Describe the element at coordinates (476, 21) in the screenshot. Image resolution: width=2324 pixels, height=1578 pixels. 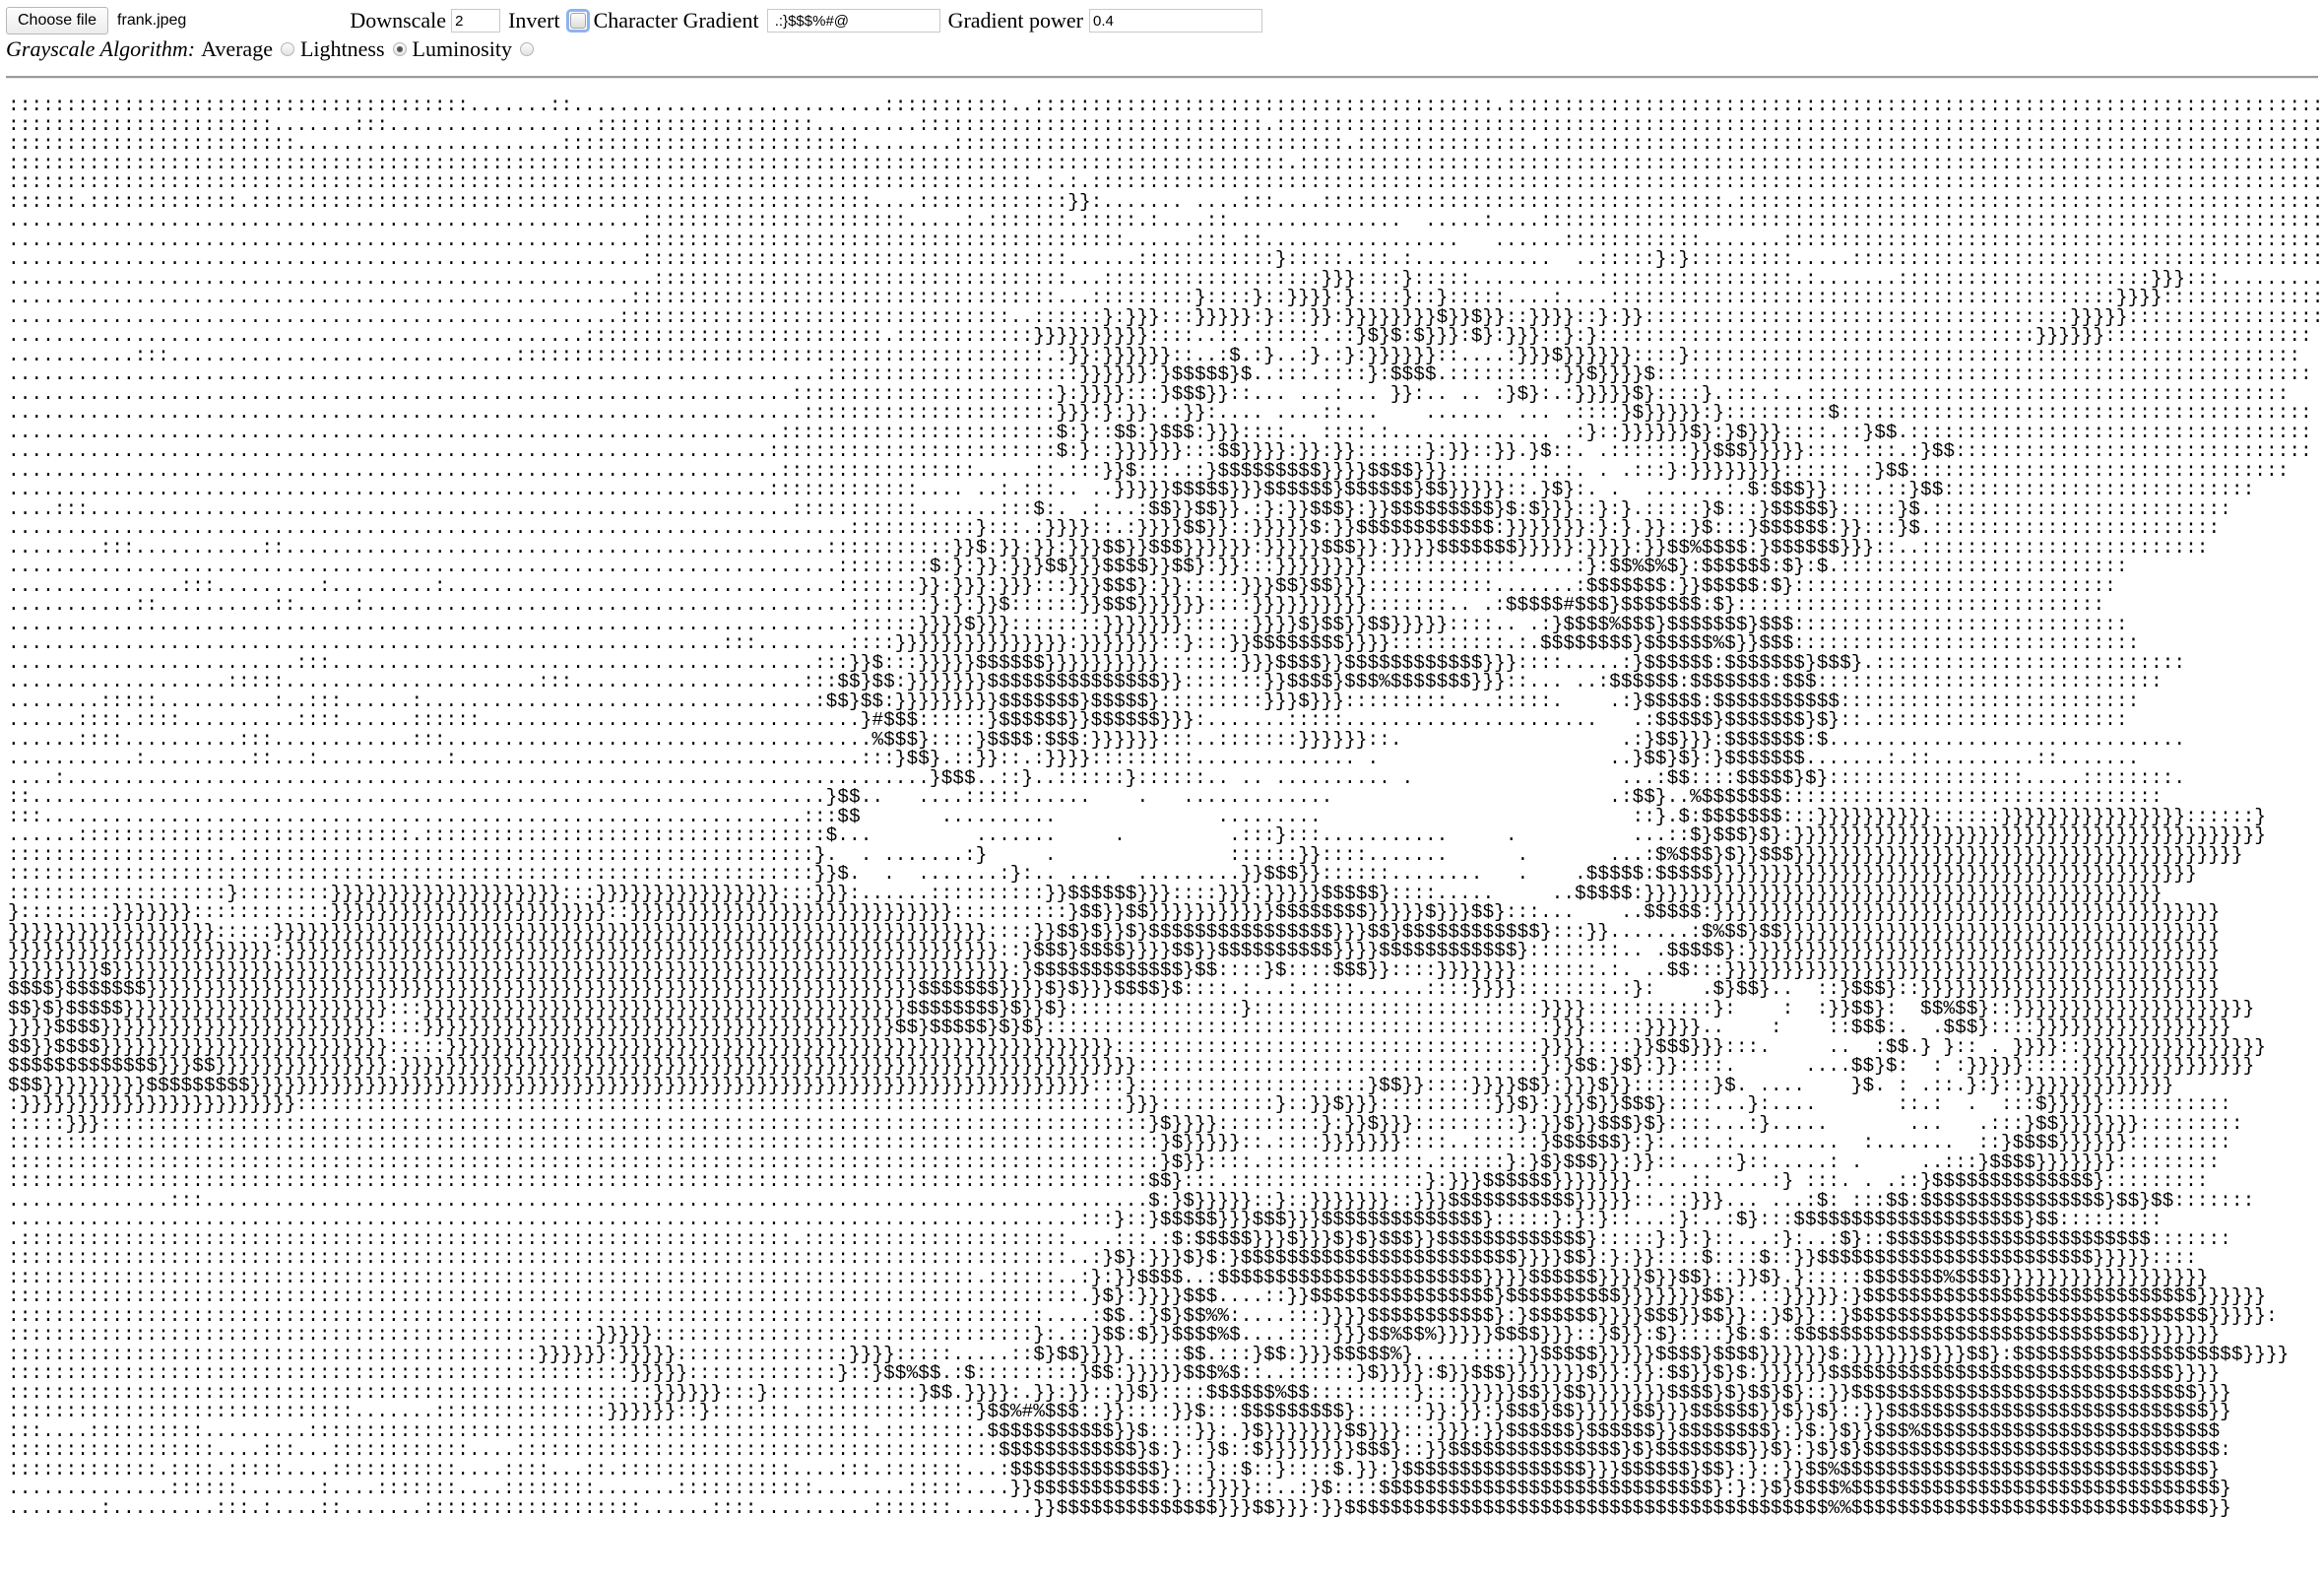
I see `downscale-input: 2` at that location.